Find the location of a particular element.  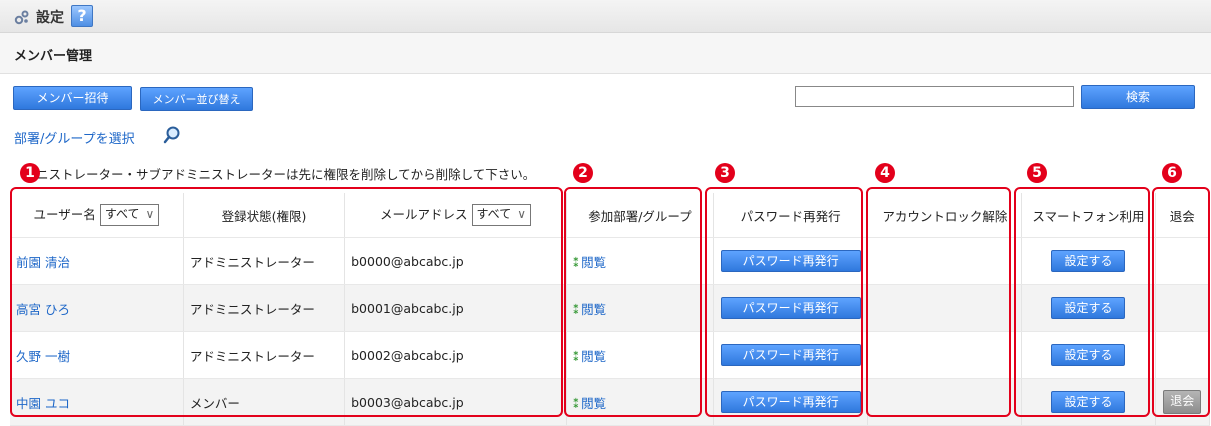

badge-6: 6 is located at coordinates (1172, 173).